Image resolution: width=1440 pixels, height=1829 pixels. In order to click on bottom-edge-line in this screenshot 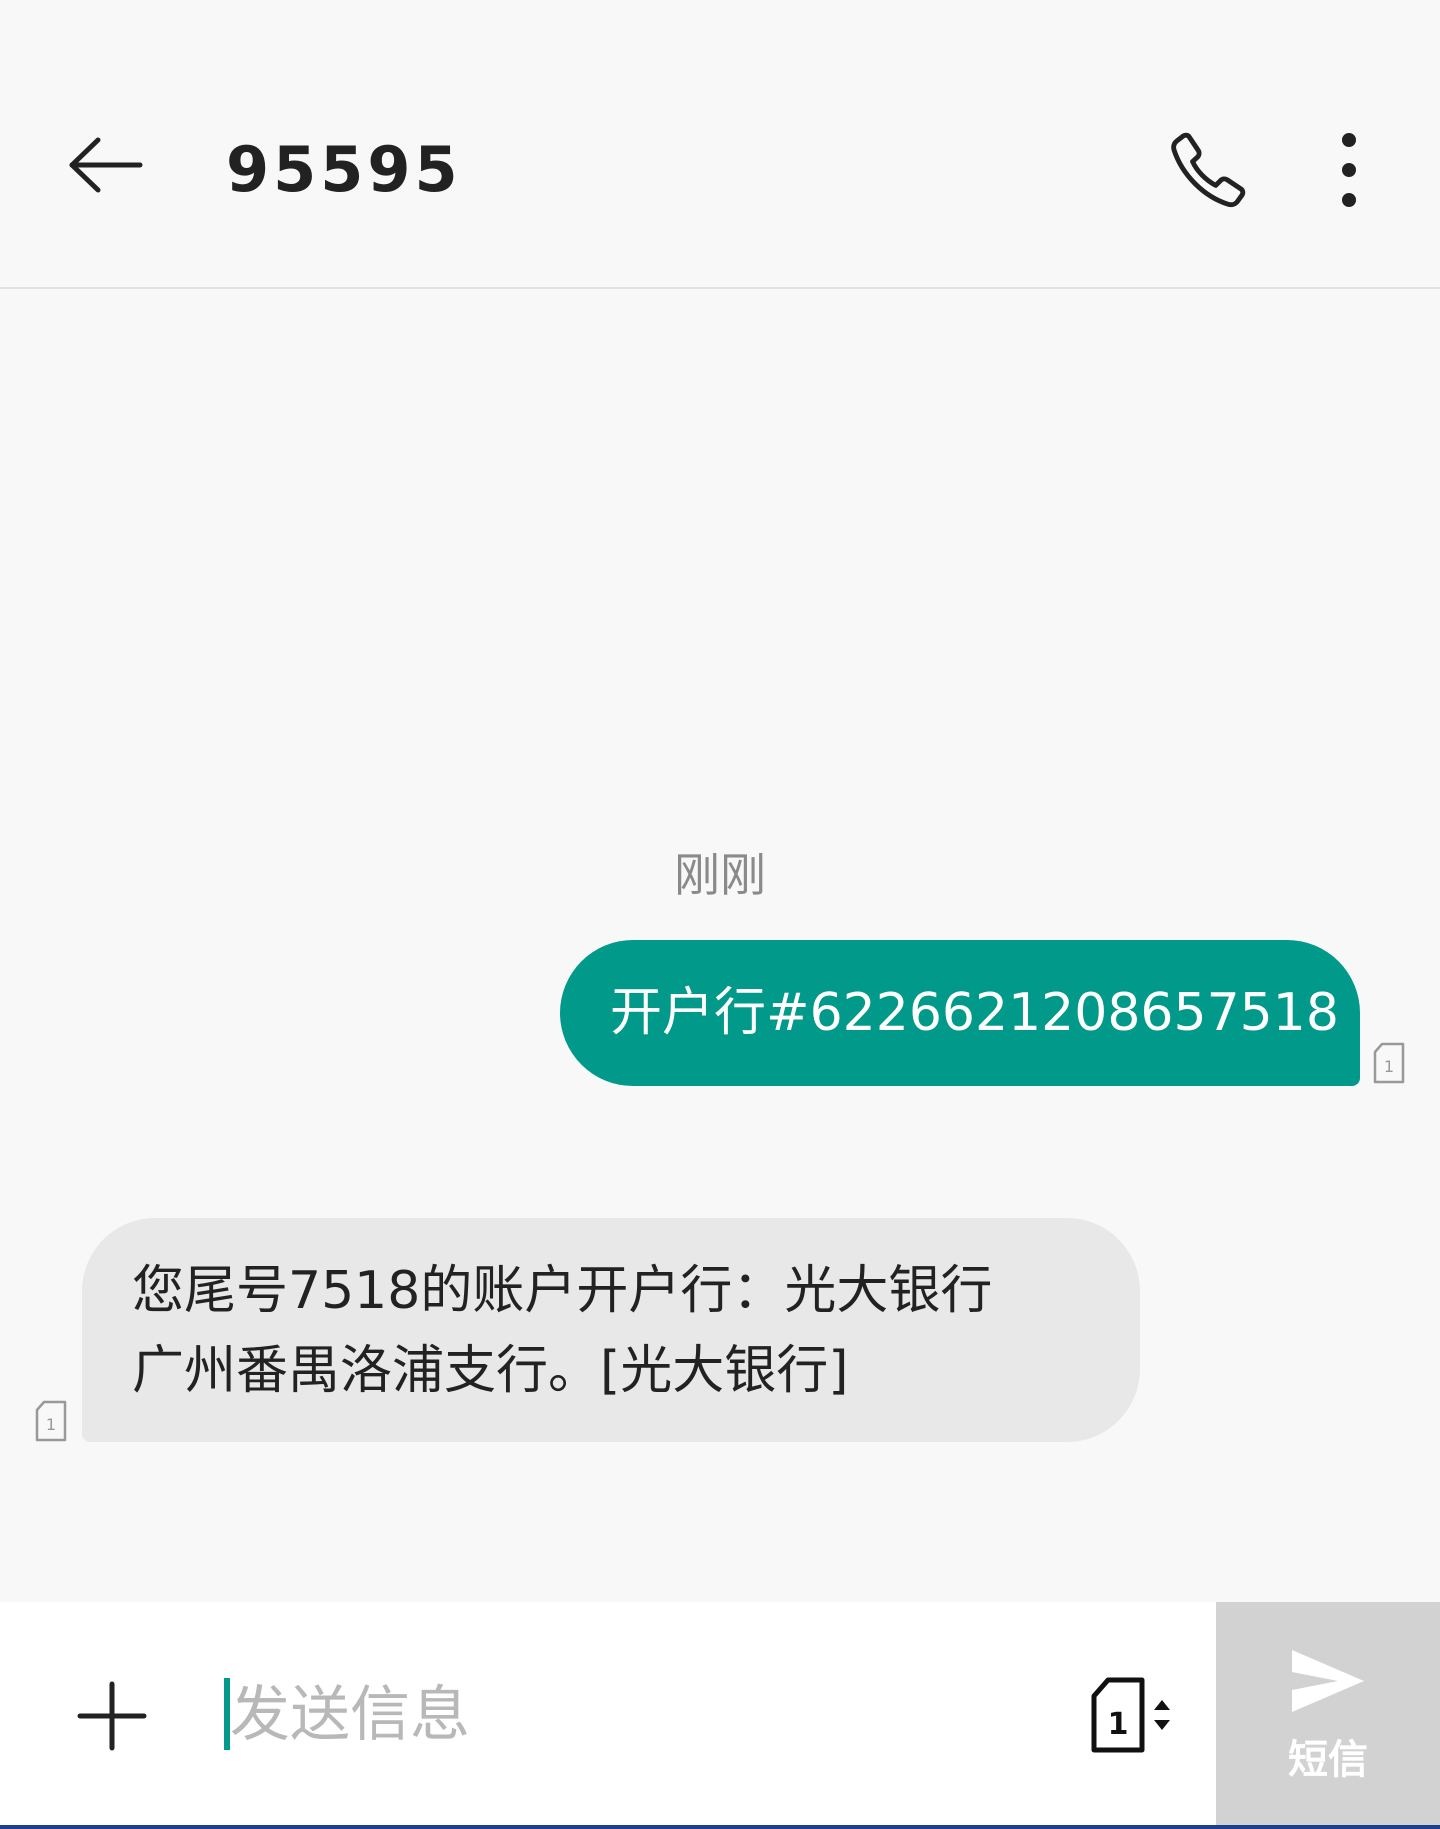, I will do `click(720, 1827)`.